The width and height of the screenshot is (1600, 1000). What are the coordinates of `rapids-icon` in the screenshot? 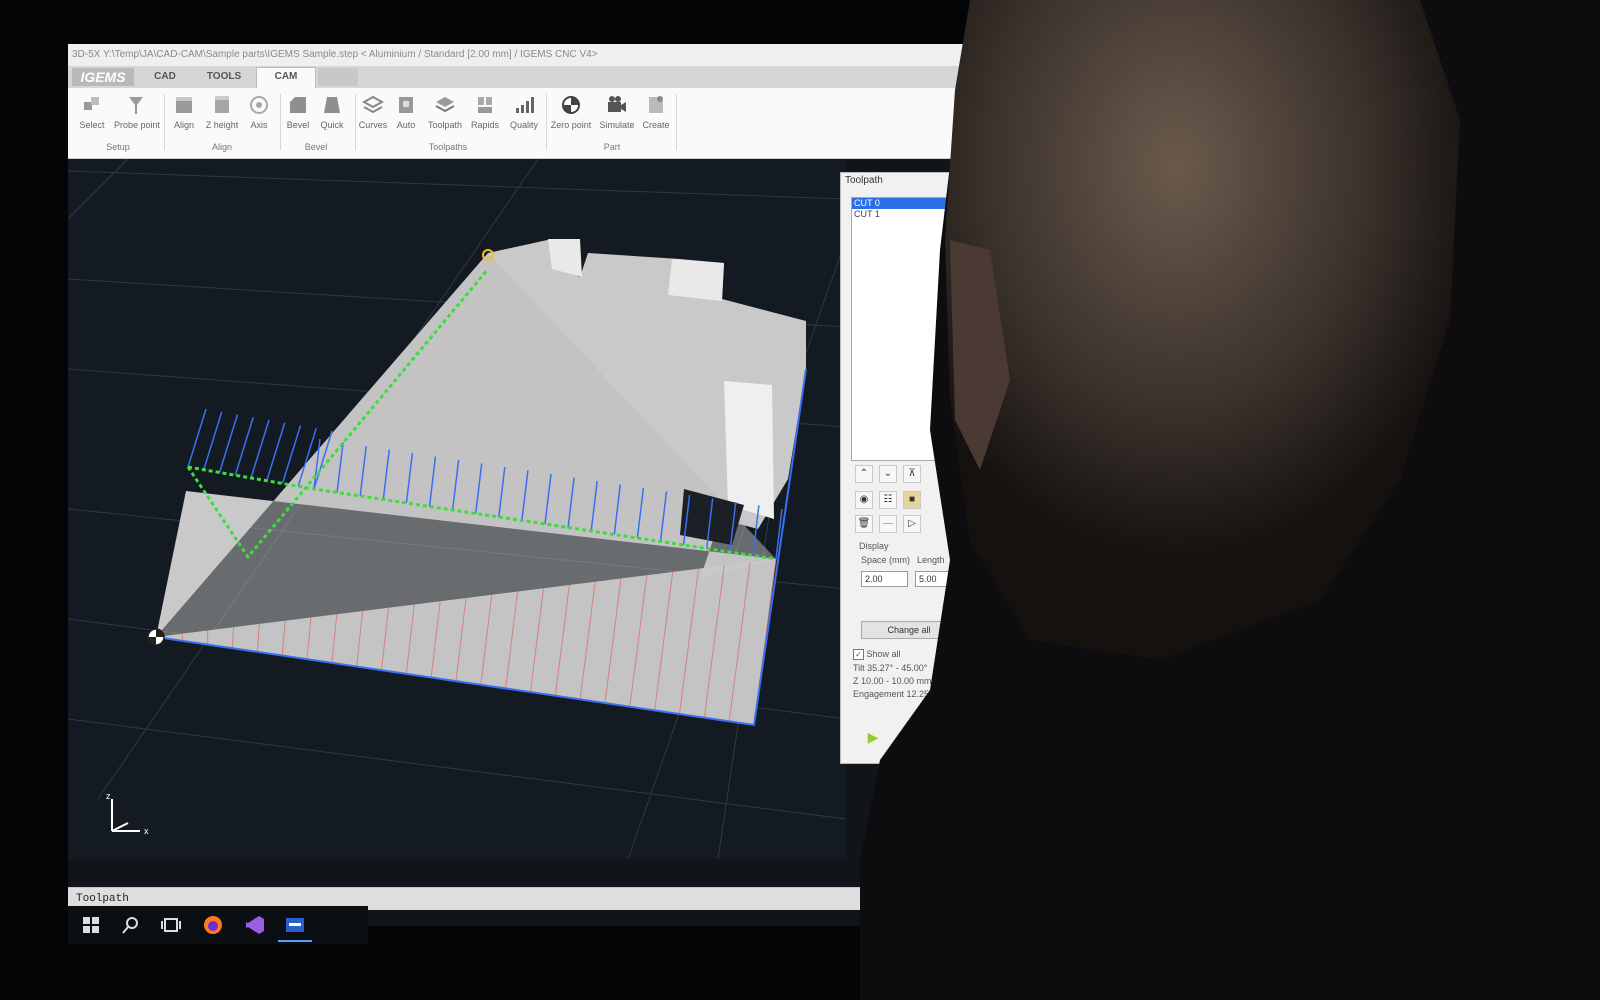 It's located at (485, 105).